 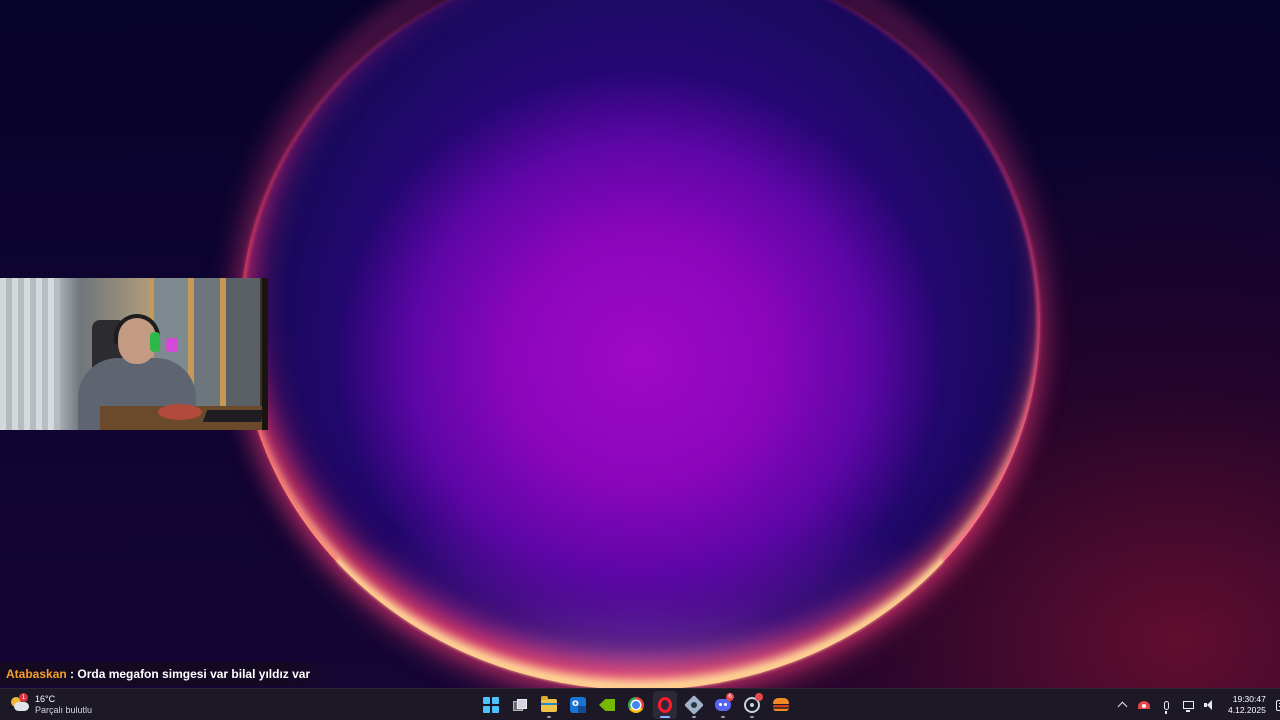 I want to click on nvidia-icon, so click(x=607, y=705).